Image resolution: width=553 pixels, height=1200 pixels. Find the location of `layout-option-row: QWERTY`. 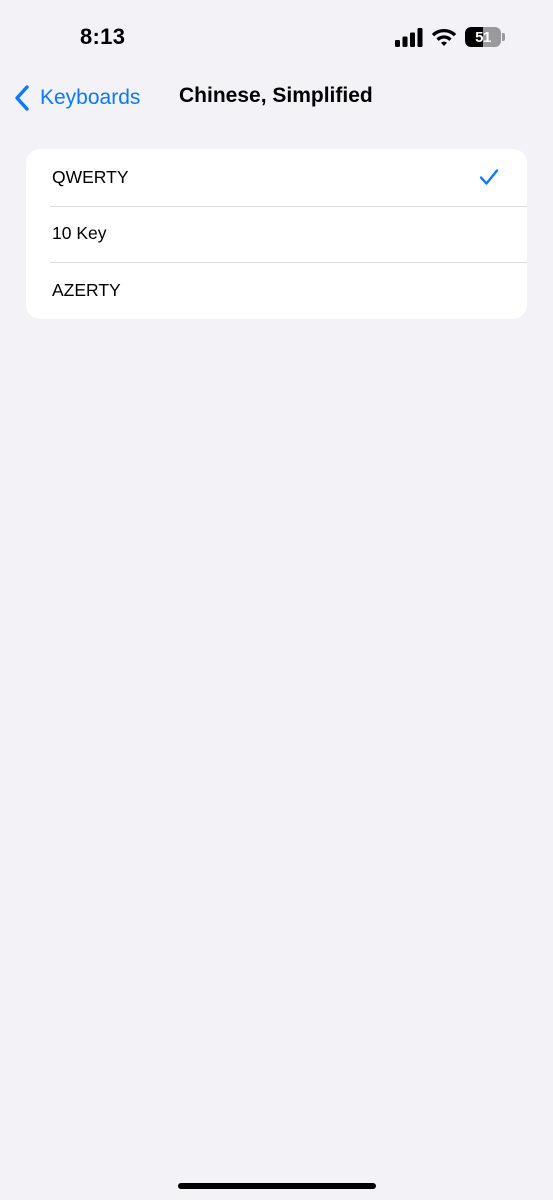

layout-option-row: QWERTY is located at coordinates (276, 177).